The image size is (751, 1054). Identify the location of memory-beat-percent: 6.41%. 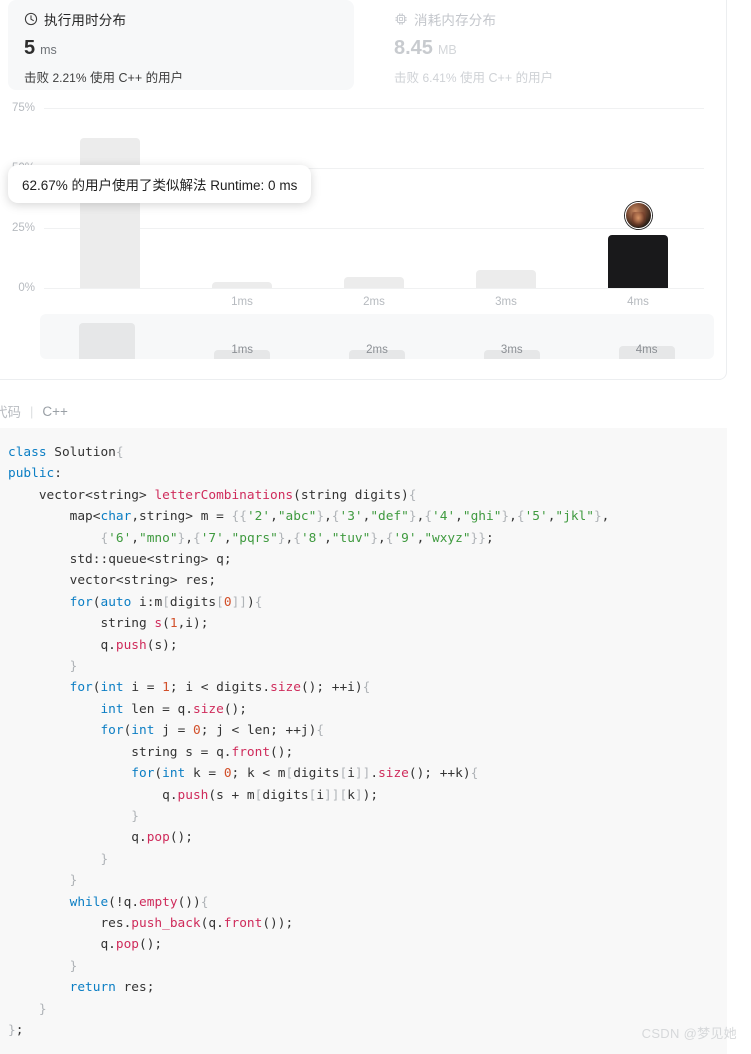
(439, 78).